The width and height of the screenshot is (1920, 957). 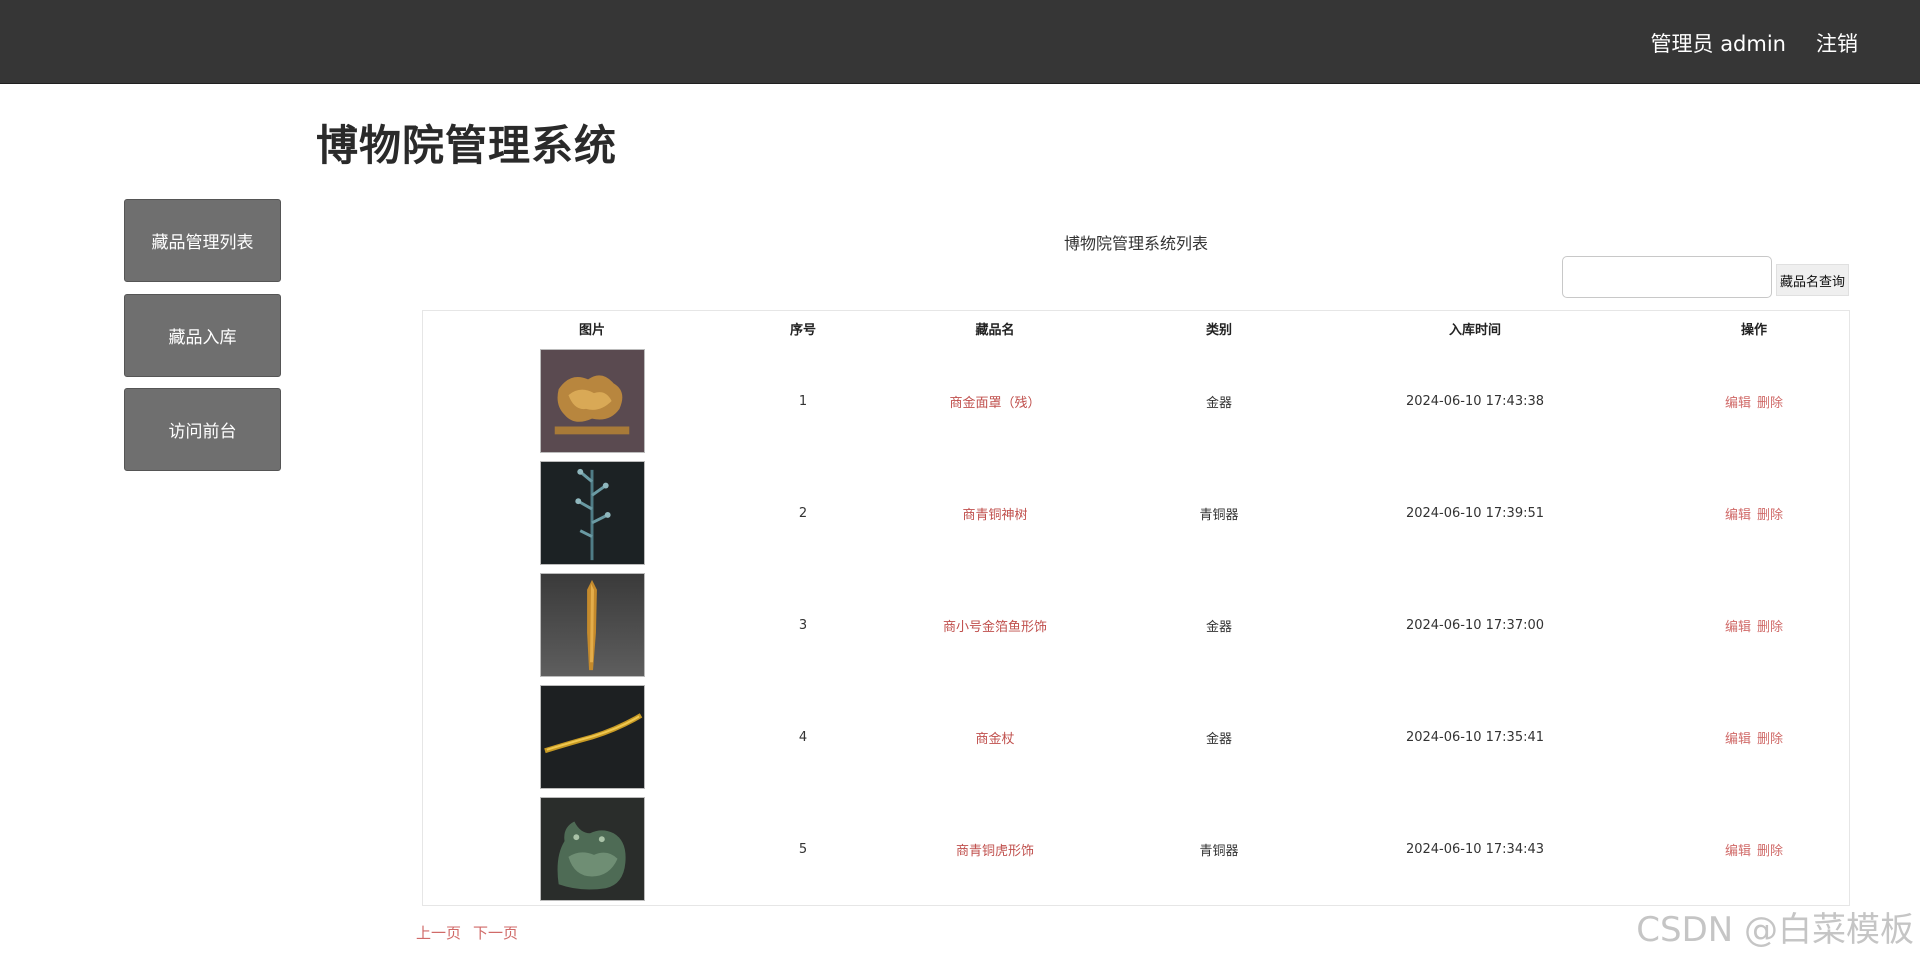 What do you see at coordinates (803, 849) in the screenshot?
I see `row-index: 5` at bounding box center [803, 849].